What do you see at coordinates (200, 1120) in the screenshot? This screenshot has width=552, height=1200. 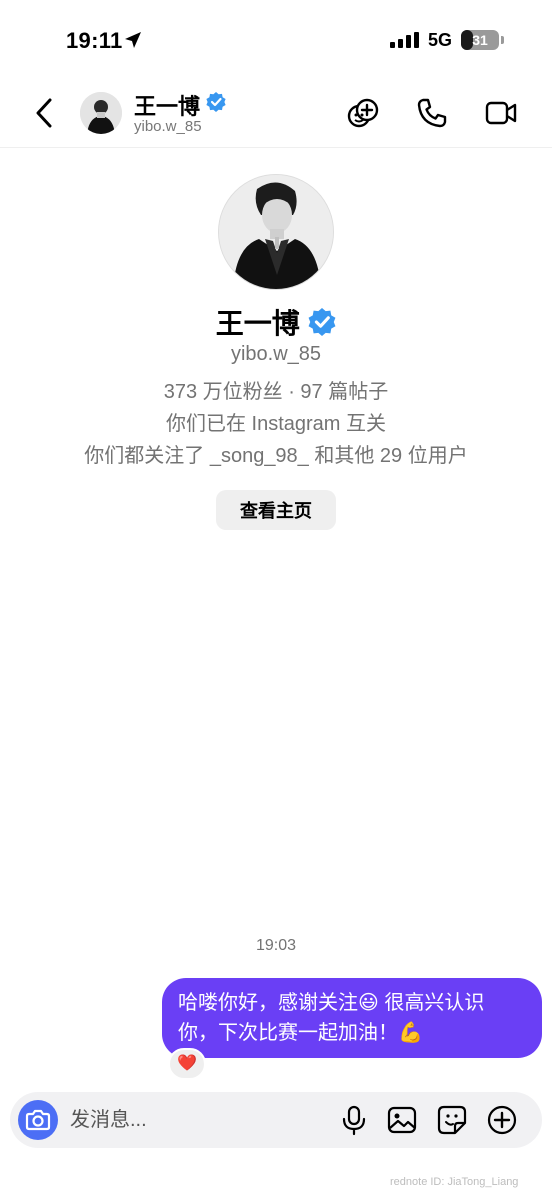 I see `message-input` at bounding box center [200, 1120].